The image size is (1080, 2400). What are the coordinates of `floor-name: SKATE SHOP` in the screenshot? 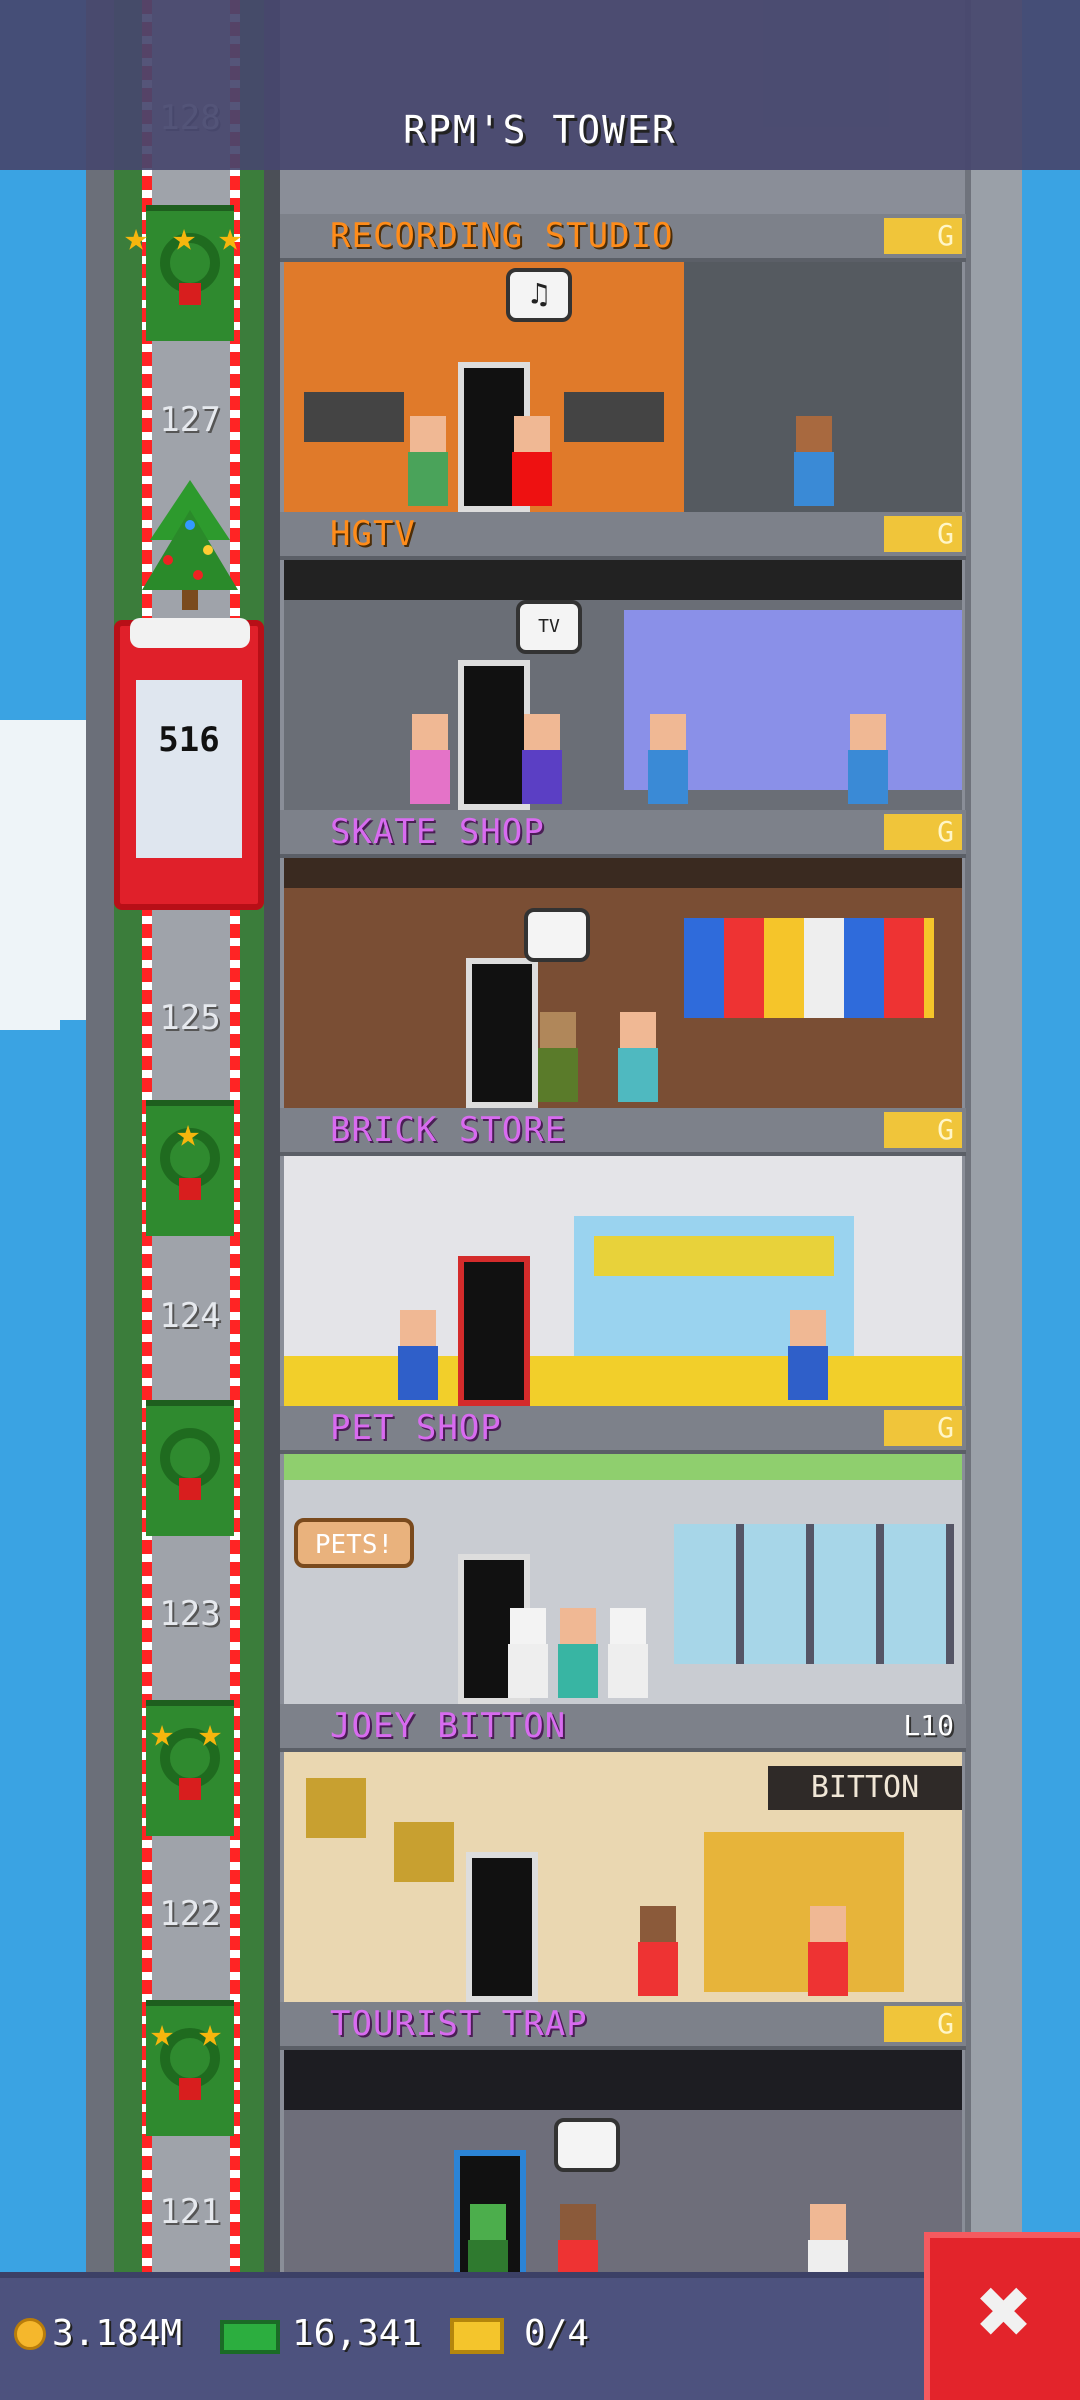 It's located at (437, 832).